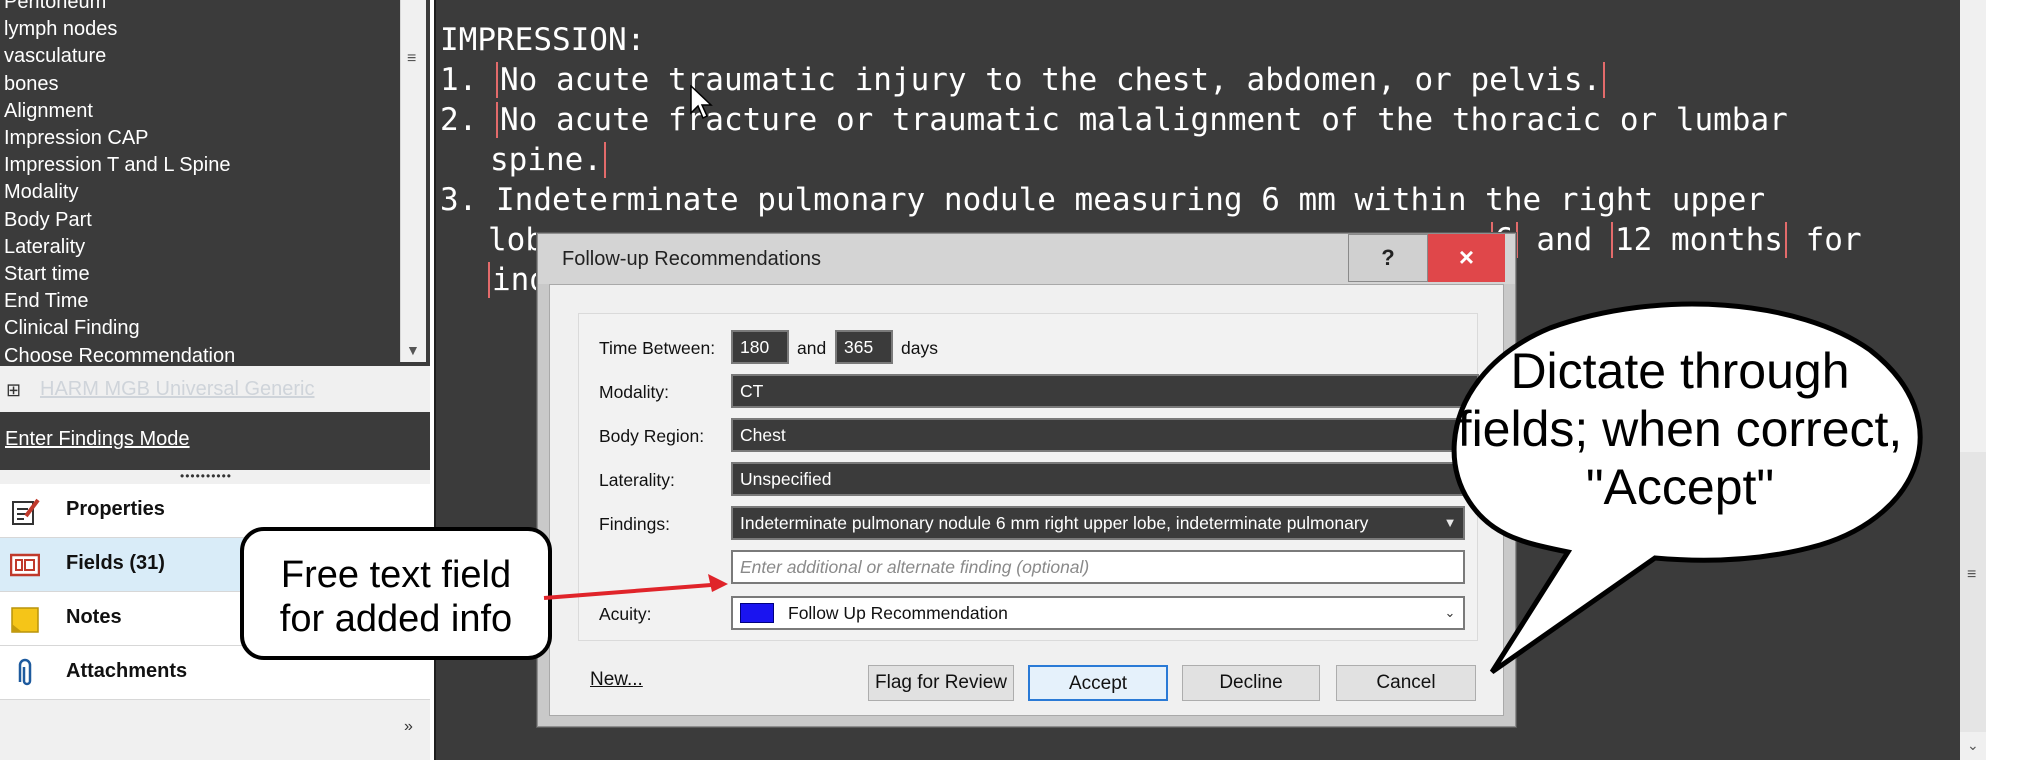 The width and height of the screenshot is (2018, 760). What do you see at coordinates (413, 350) in the screenshot?
I see `scroll-down-arrow-icon: ▼` at bounding box center [413, 350].